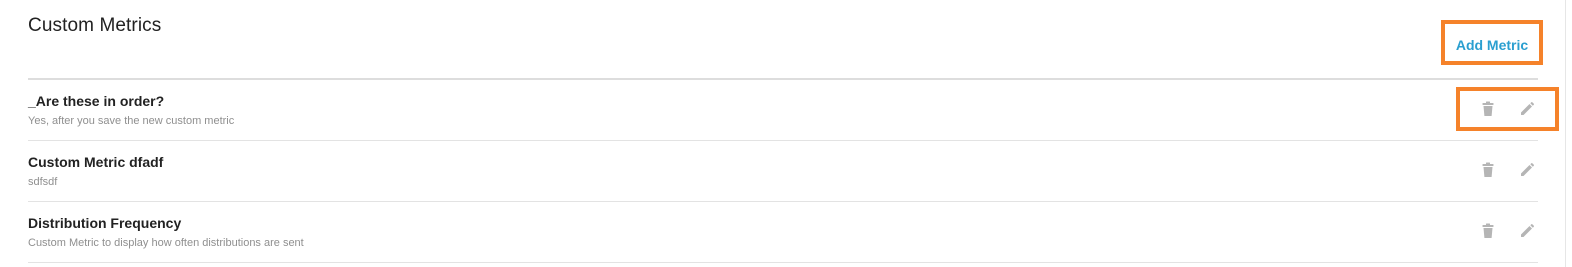 Image resolution: width=1572 pixels, height=267 pixels. I want to click on row-actions-highlight, so click(1507, 109).